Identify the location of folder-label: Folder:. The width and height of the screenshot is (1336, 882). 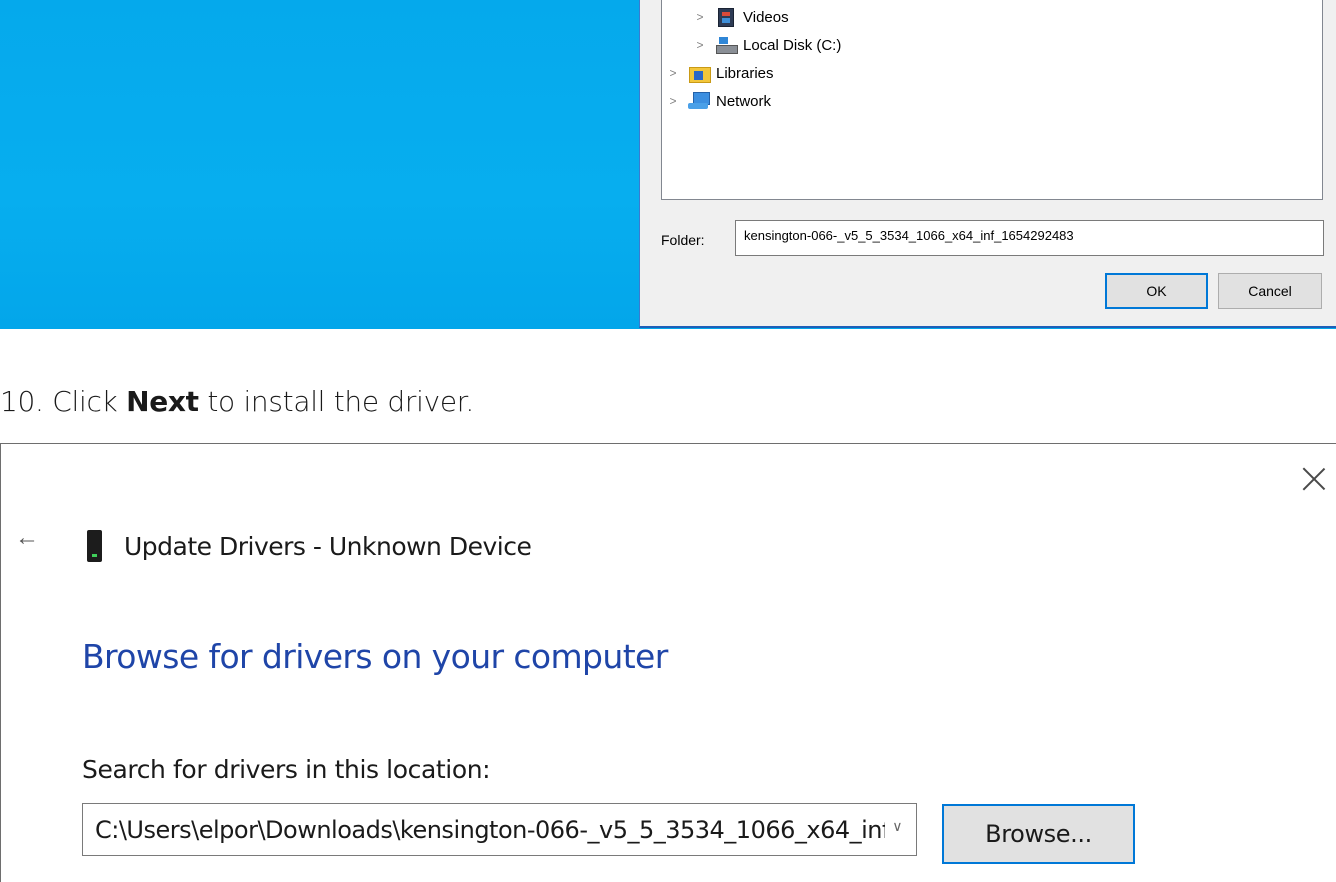
(683, 240).